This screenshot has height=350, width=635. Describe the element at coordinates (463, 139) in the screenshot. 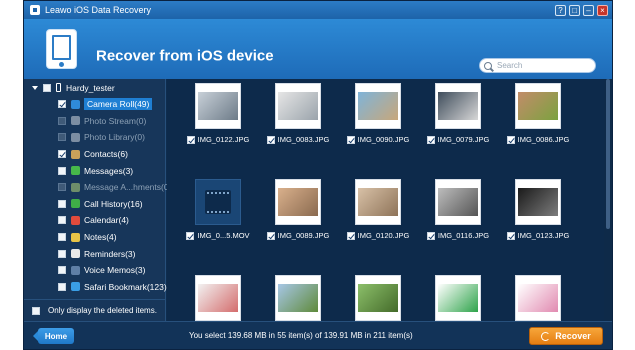

I see `file-name: IMG_0079.JPG` at that location.